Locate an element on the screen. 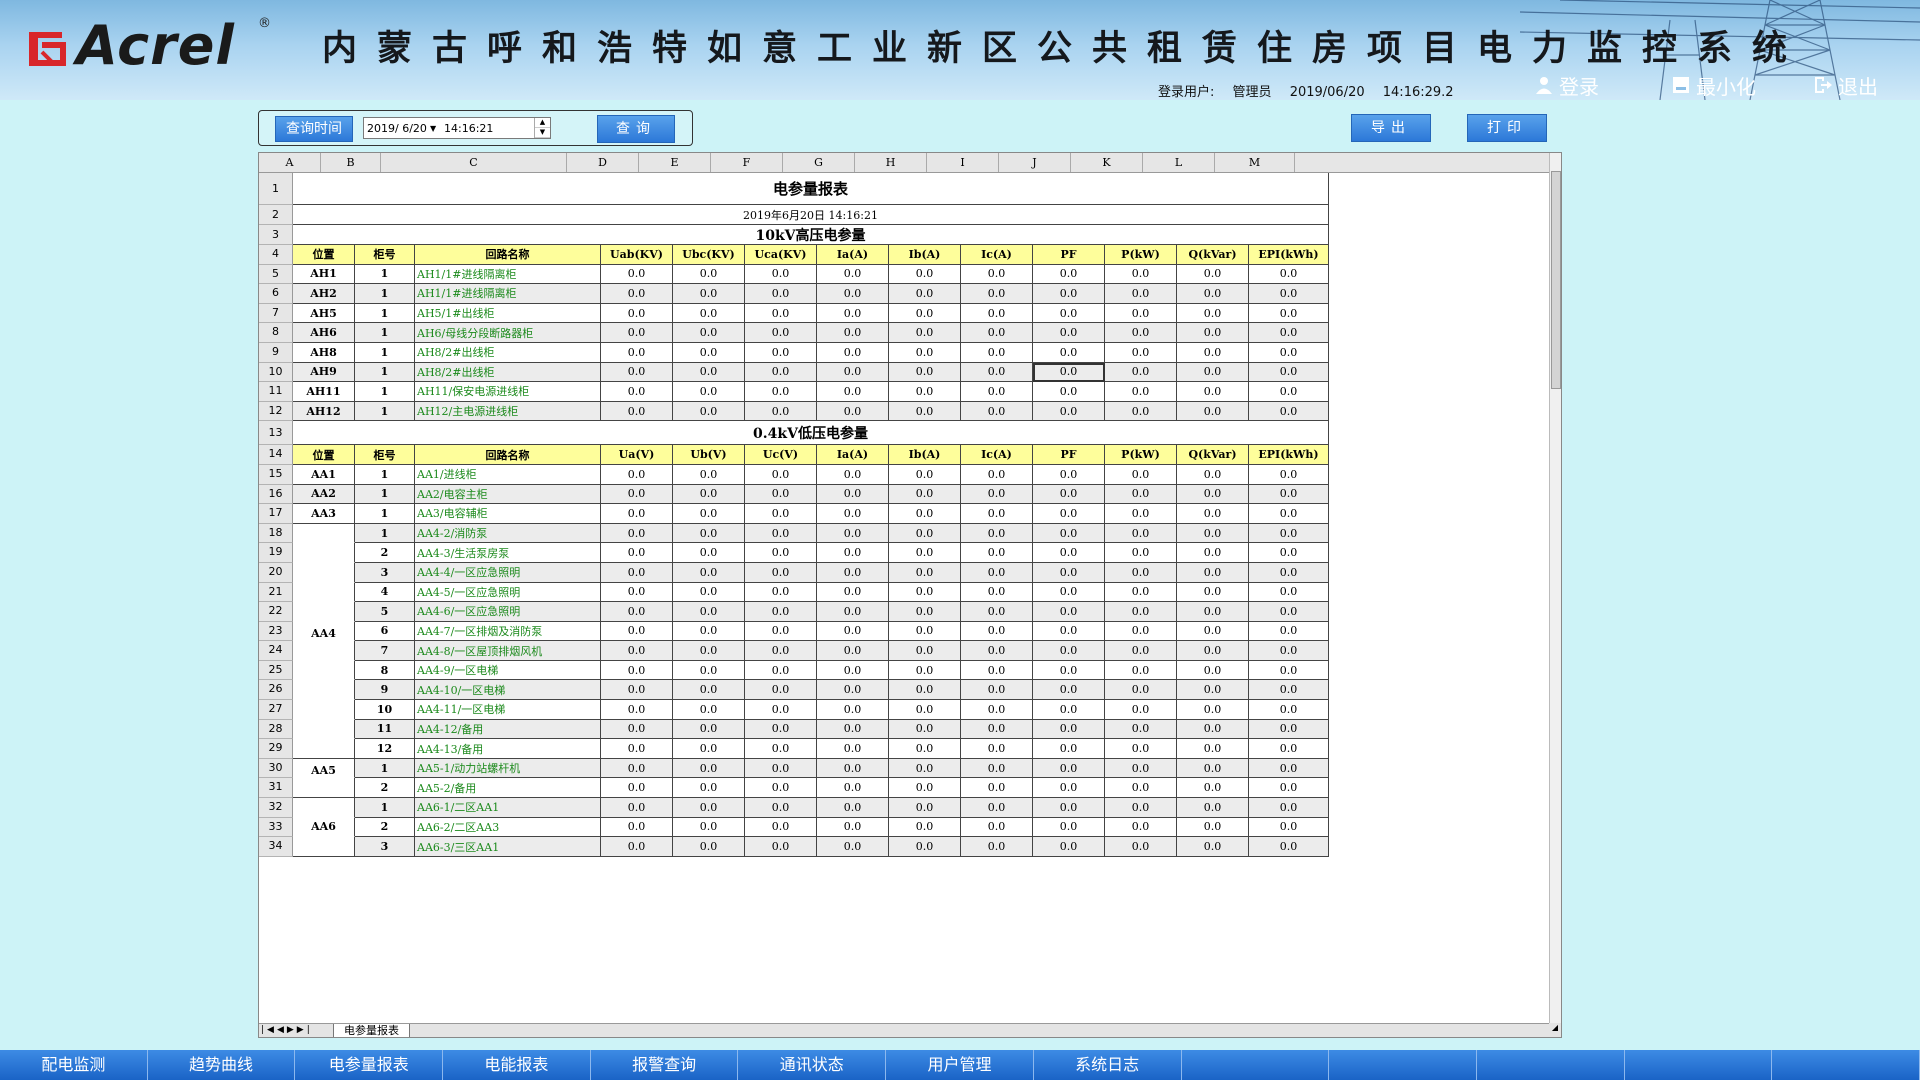 This screenshot has width=1920, height=1080. row-header: 26 is located at coordinates (276, 690).